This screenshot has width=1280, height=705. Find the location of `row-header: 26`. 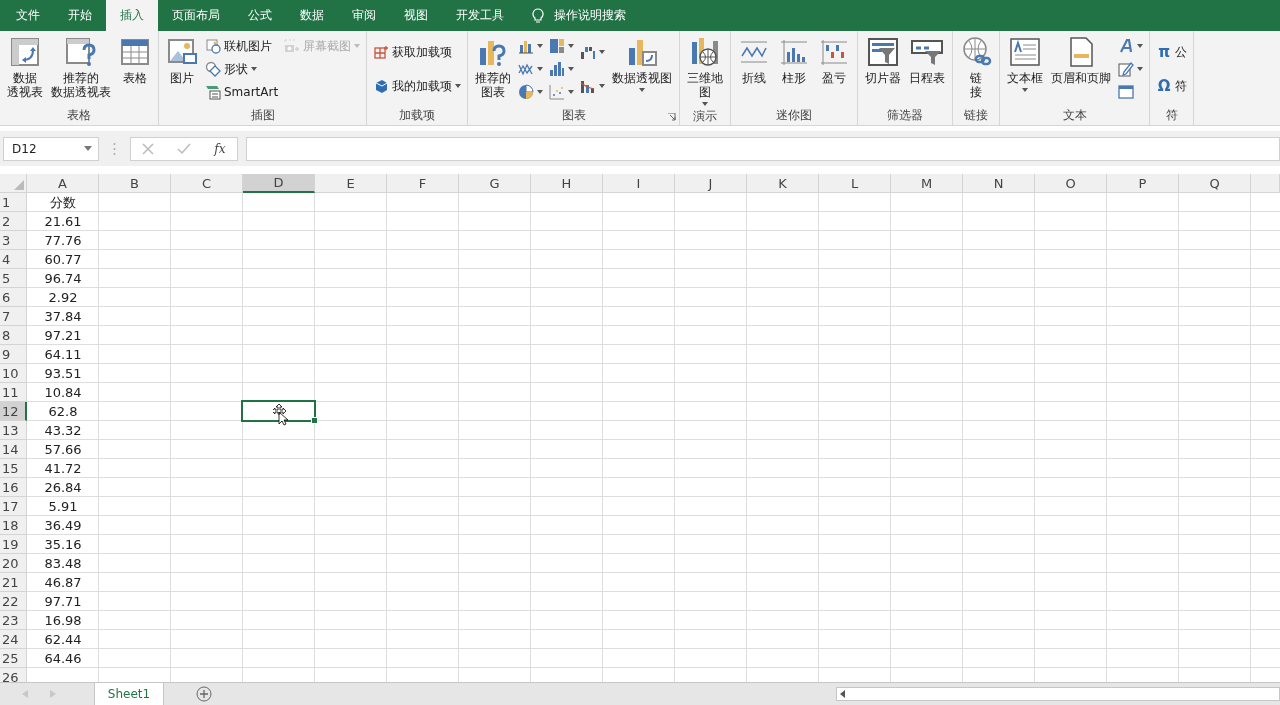

row-header: 26 is located at coordinates (13, 675).